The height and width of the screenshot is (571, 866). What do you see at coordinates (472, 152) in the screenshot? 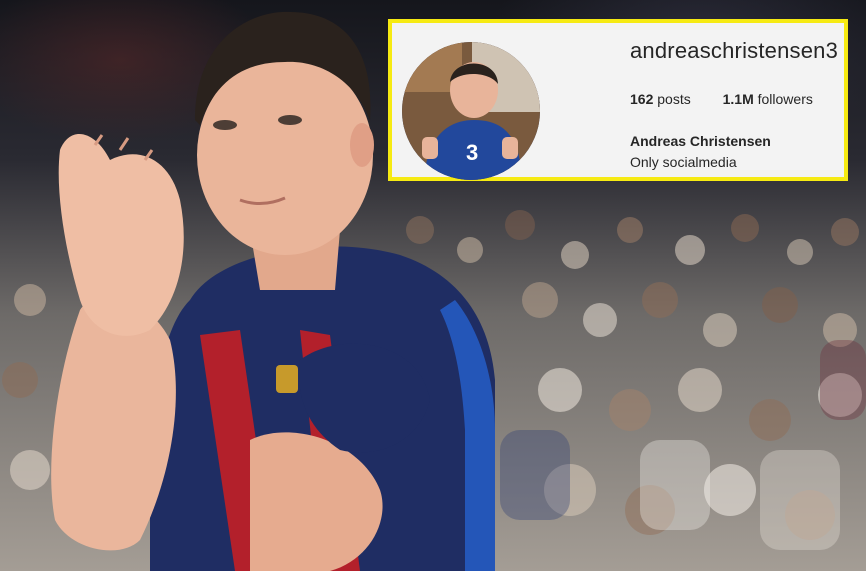
I see `svg-text: 3` at bounding box center [472, 152].